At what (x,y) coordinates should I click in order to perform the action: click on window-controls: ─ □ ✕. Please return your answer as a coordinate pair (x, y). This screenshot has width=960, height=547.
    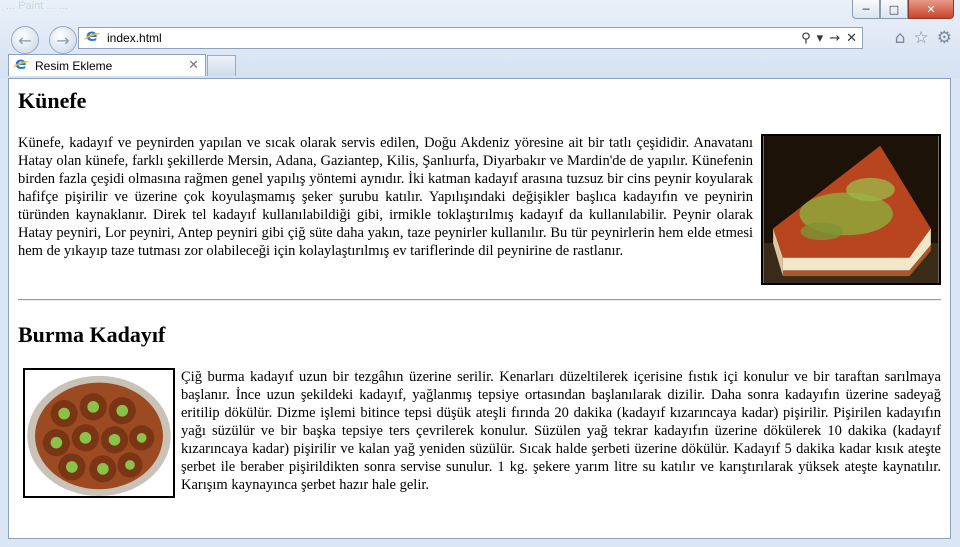
    Looking at the image, I should click on (903, 9).